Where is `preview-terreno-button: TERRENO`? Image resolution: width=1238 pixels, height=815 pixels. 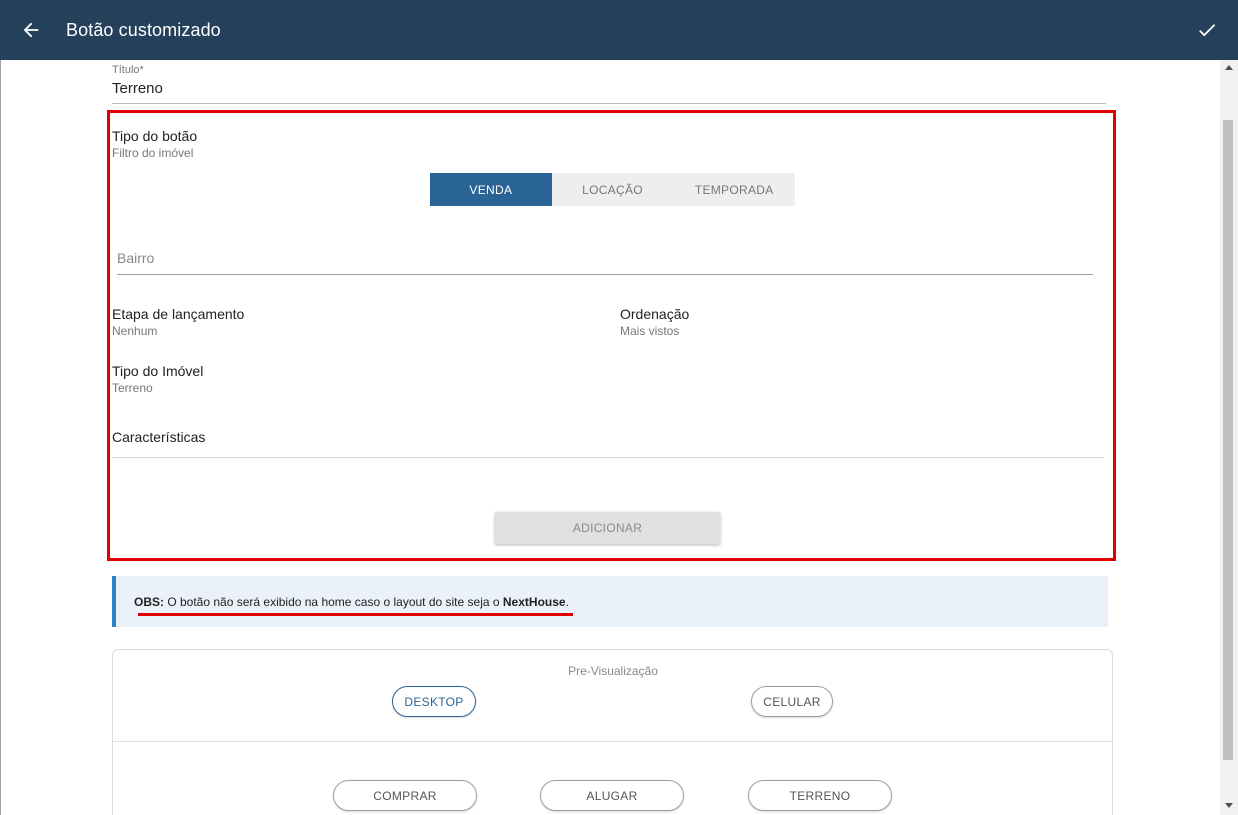
preview-terreno-button: TERRENO is located at coordinates (820, 795).